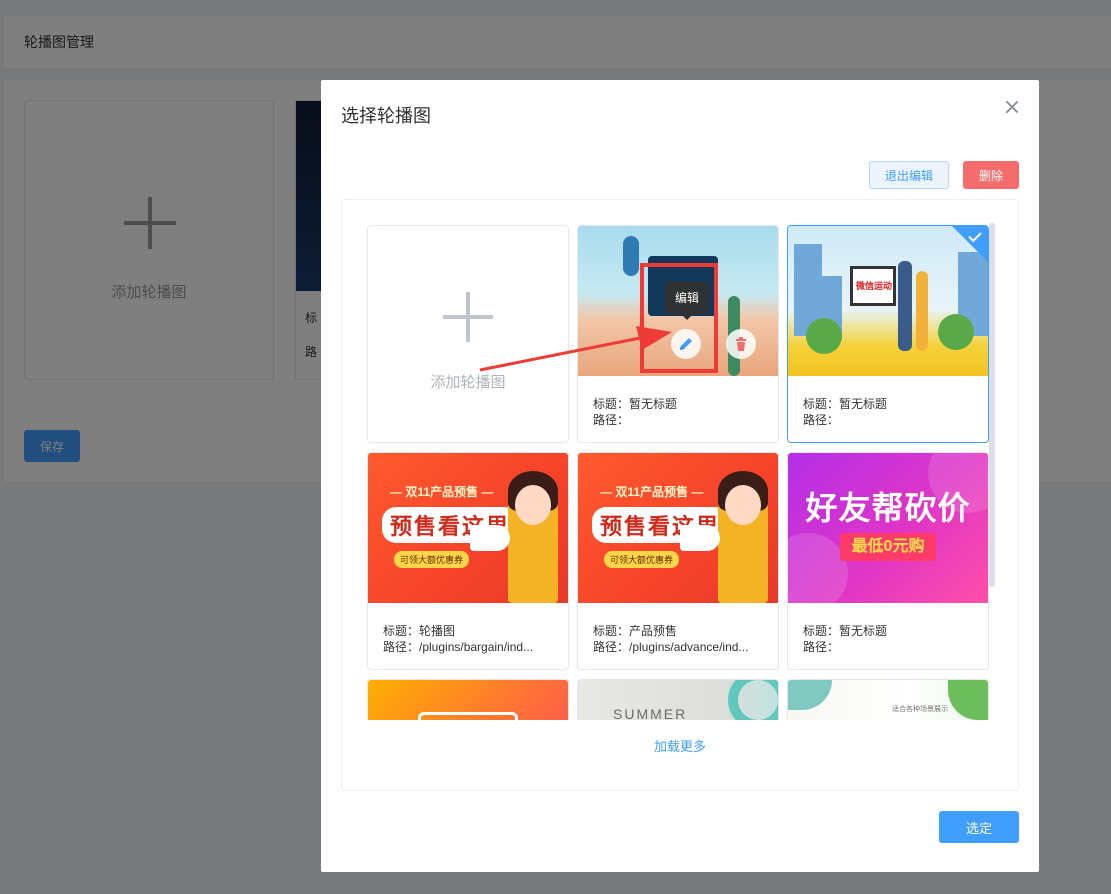  I want to click on banner-card: SUMMER, so click(678, 699).